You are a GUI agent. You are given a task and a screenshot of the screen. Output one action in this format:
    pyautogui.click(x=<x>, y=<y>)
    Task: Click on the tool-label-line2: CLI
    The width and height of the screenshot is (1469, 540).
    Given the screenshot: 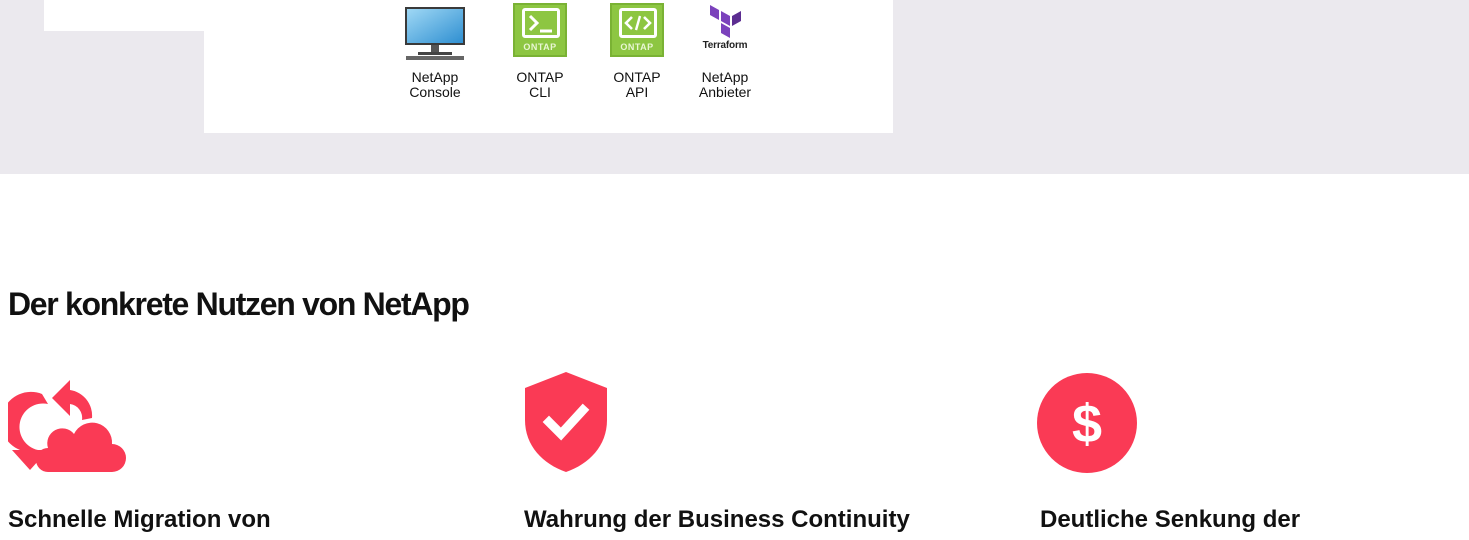 What is the action you would take?
    pyautogui.click(x=540, y=92)
    